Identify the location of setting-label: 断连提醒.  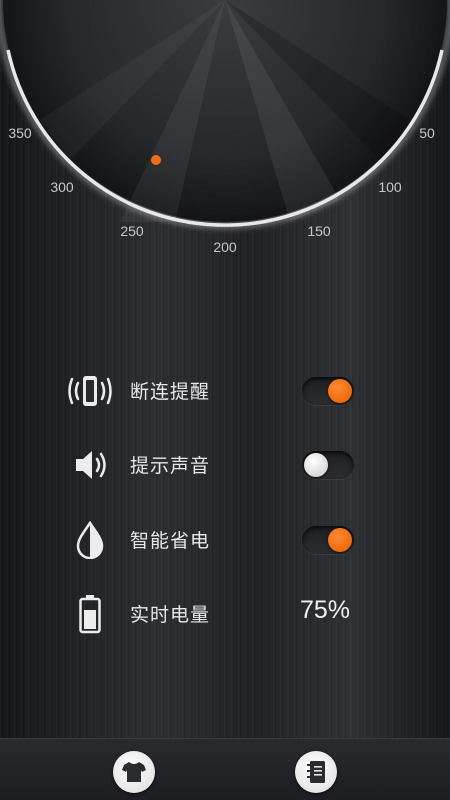
(170, 392).